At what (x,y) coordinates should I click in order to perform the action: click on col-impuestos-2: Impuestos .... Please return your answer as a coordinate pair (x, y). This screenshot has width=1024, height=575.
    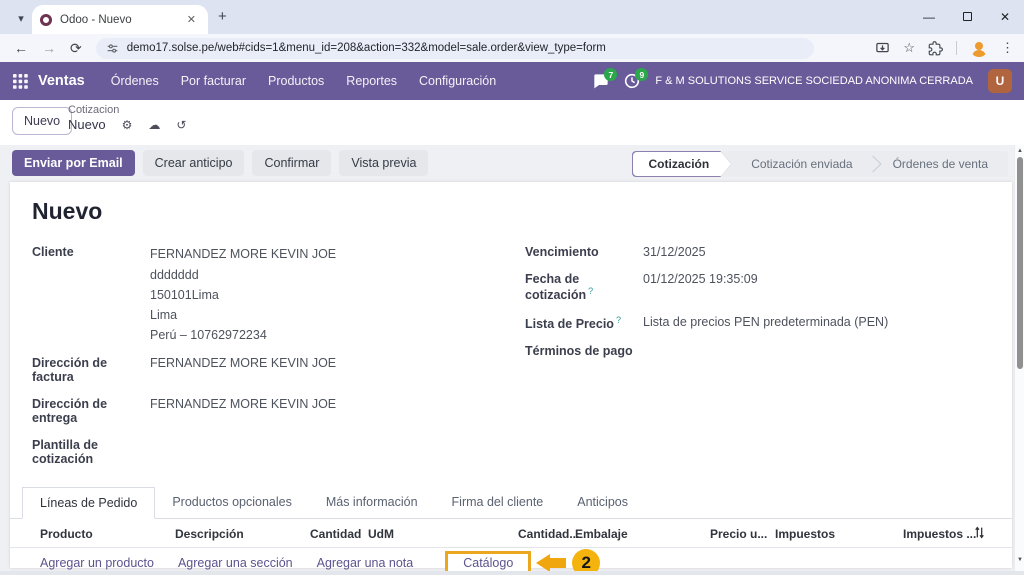
    Looking at the image, I should click on (939, 534).